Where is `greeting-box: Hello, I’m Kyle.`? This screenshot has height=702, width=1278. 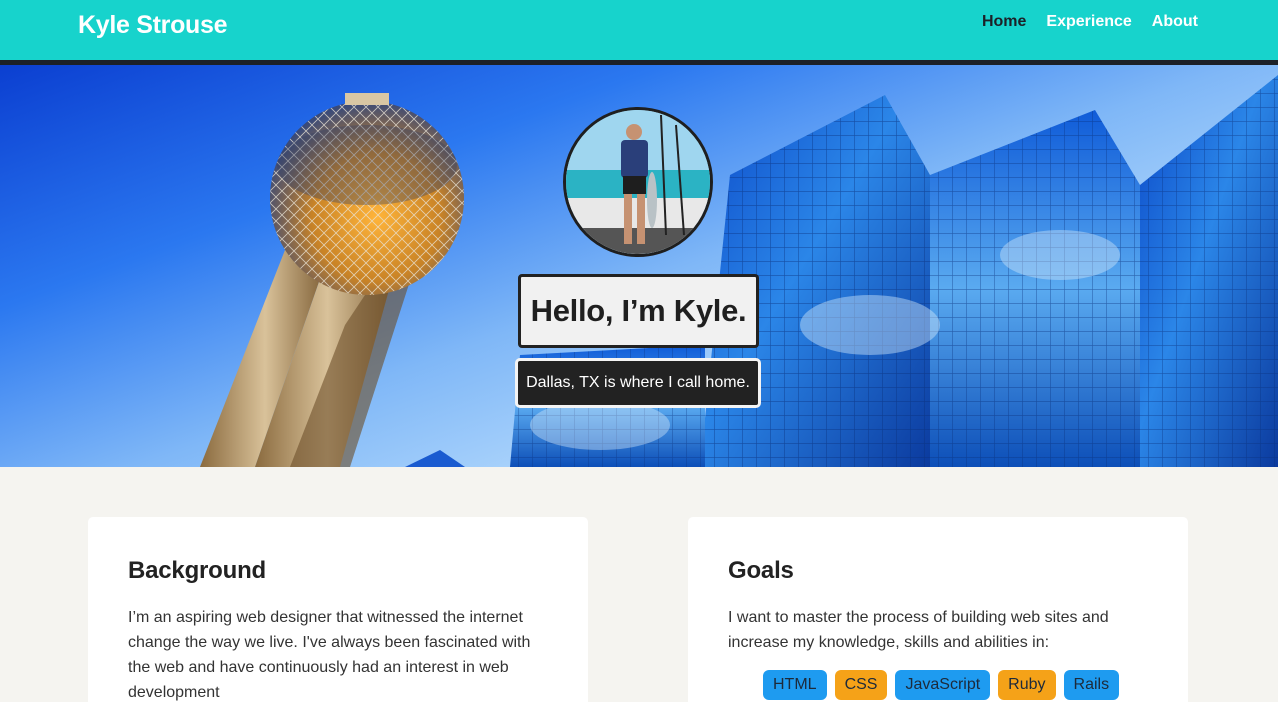
greeting-box: Hello, I’m Kyle. is located at coordinates (638, 311).